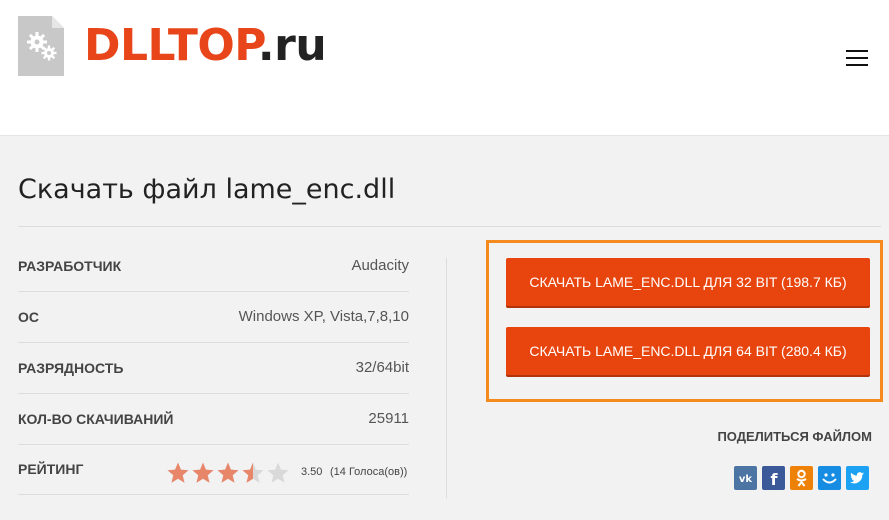 This screenshot has height=520, width=889. What do you see at coordinates (857, 478) in the screenshot?
I see `twitter-icon` at bounding box center [857, 478].